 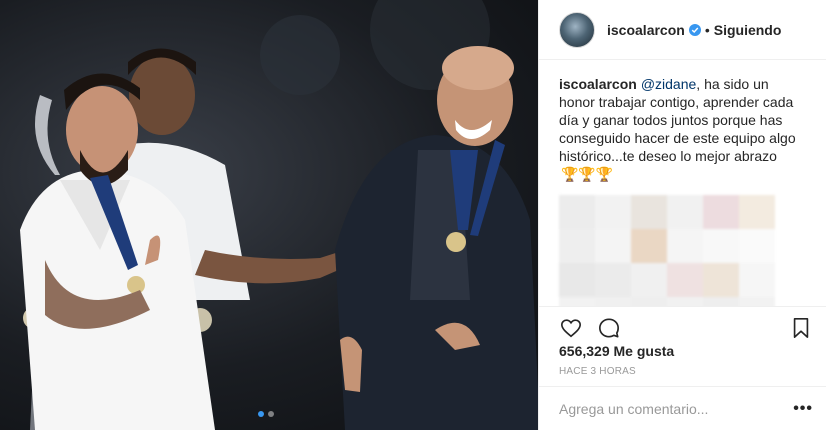 I want to click on trophy-emoji-icons: 🏆🏆🏆, so click(x=587, y=174).